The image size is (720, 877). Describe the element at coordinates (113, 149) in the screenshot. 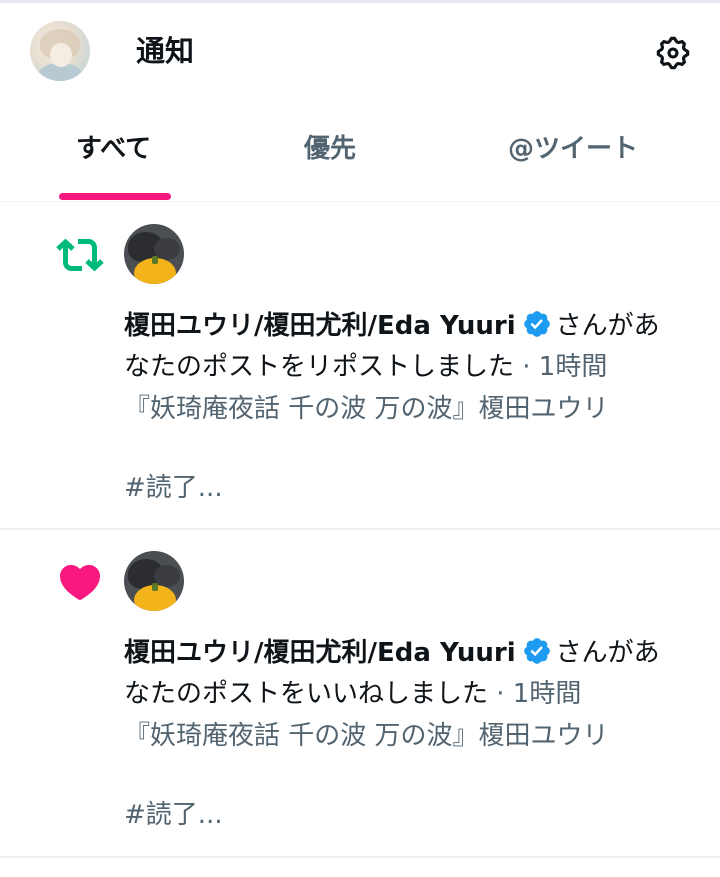

I see `tab-all: すべて` at that location.